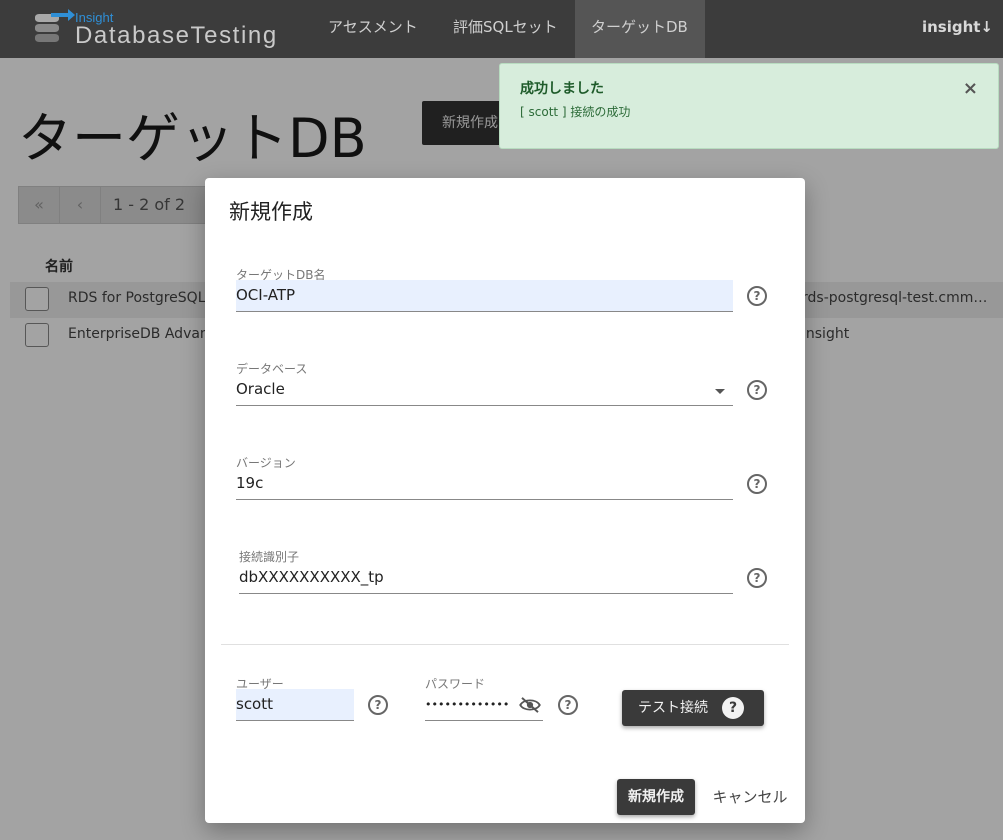  I want to click on chevron-down-icon, so click(720, 391).